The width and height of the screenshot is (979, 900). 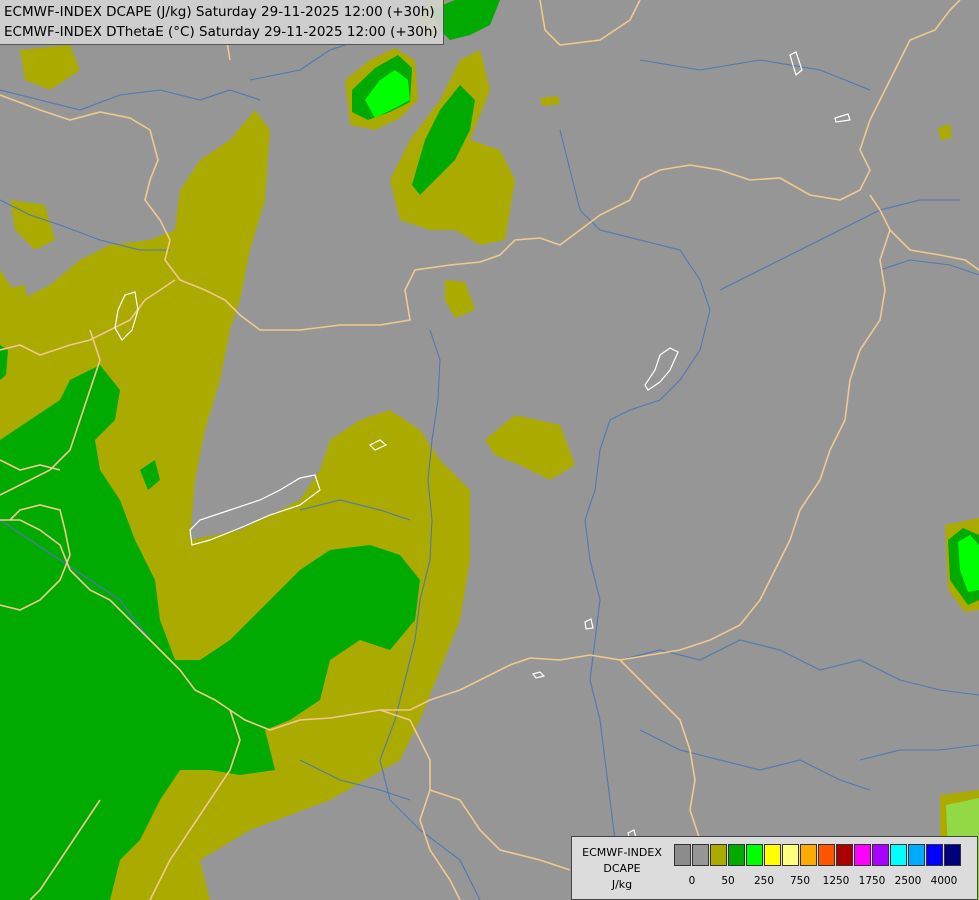 What do you see at coordinates (944, 881) in the screenshot?
I see `legend-tick-label: 4000` at bounding box center [944, 881].